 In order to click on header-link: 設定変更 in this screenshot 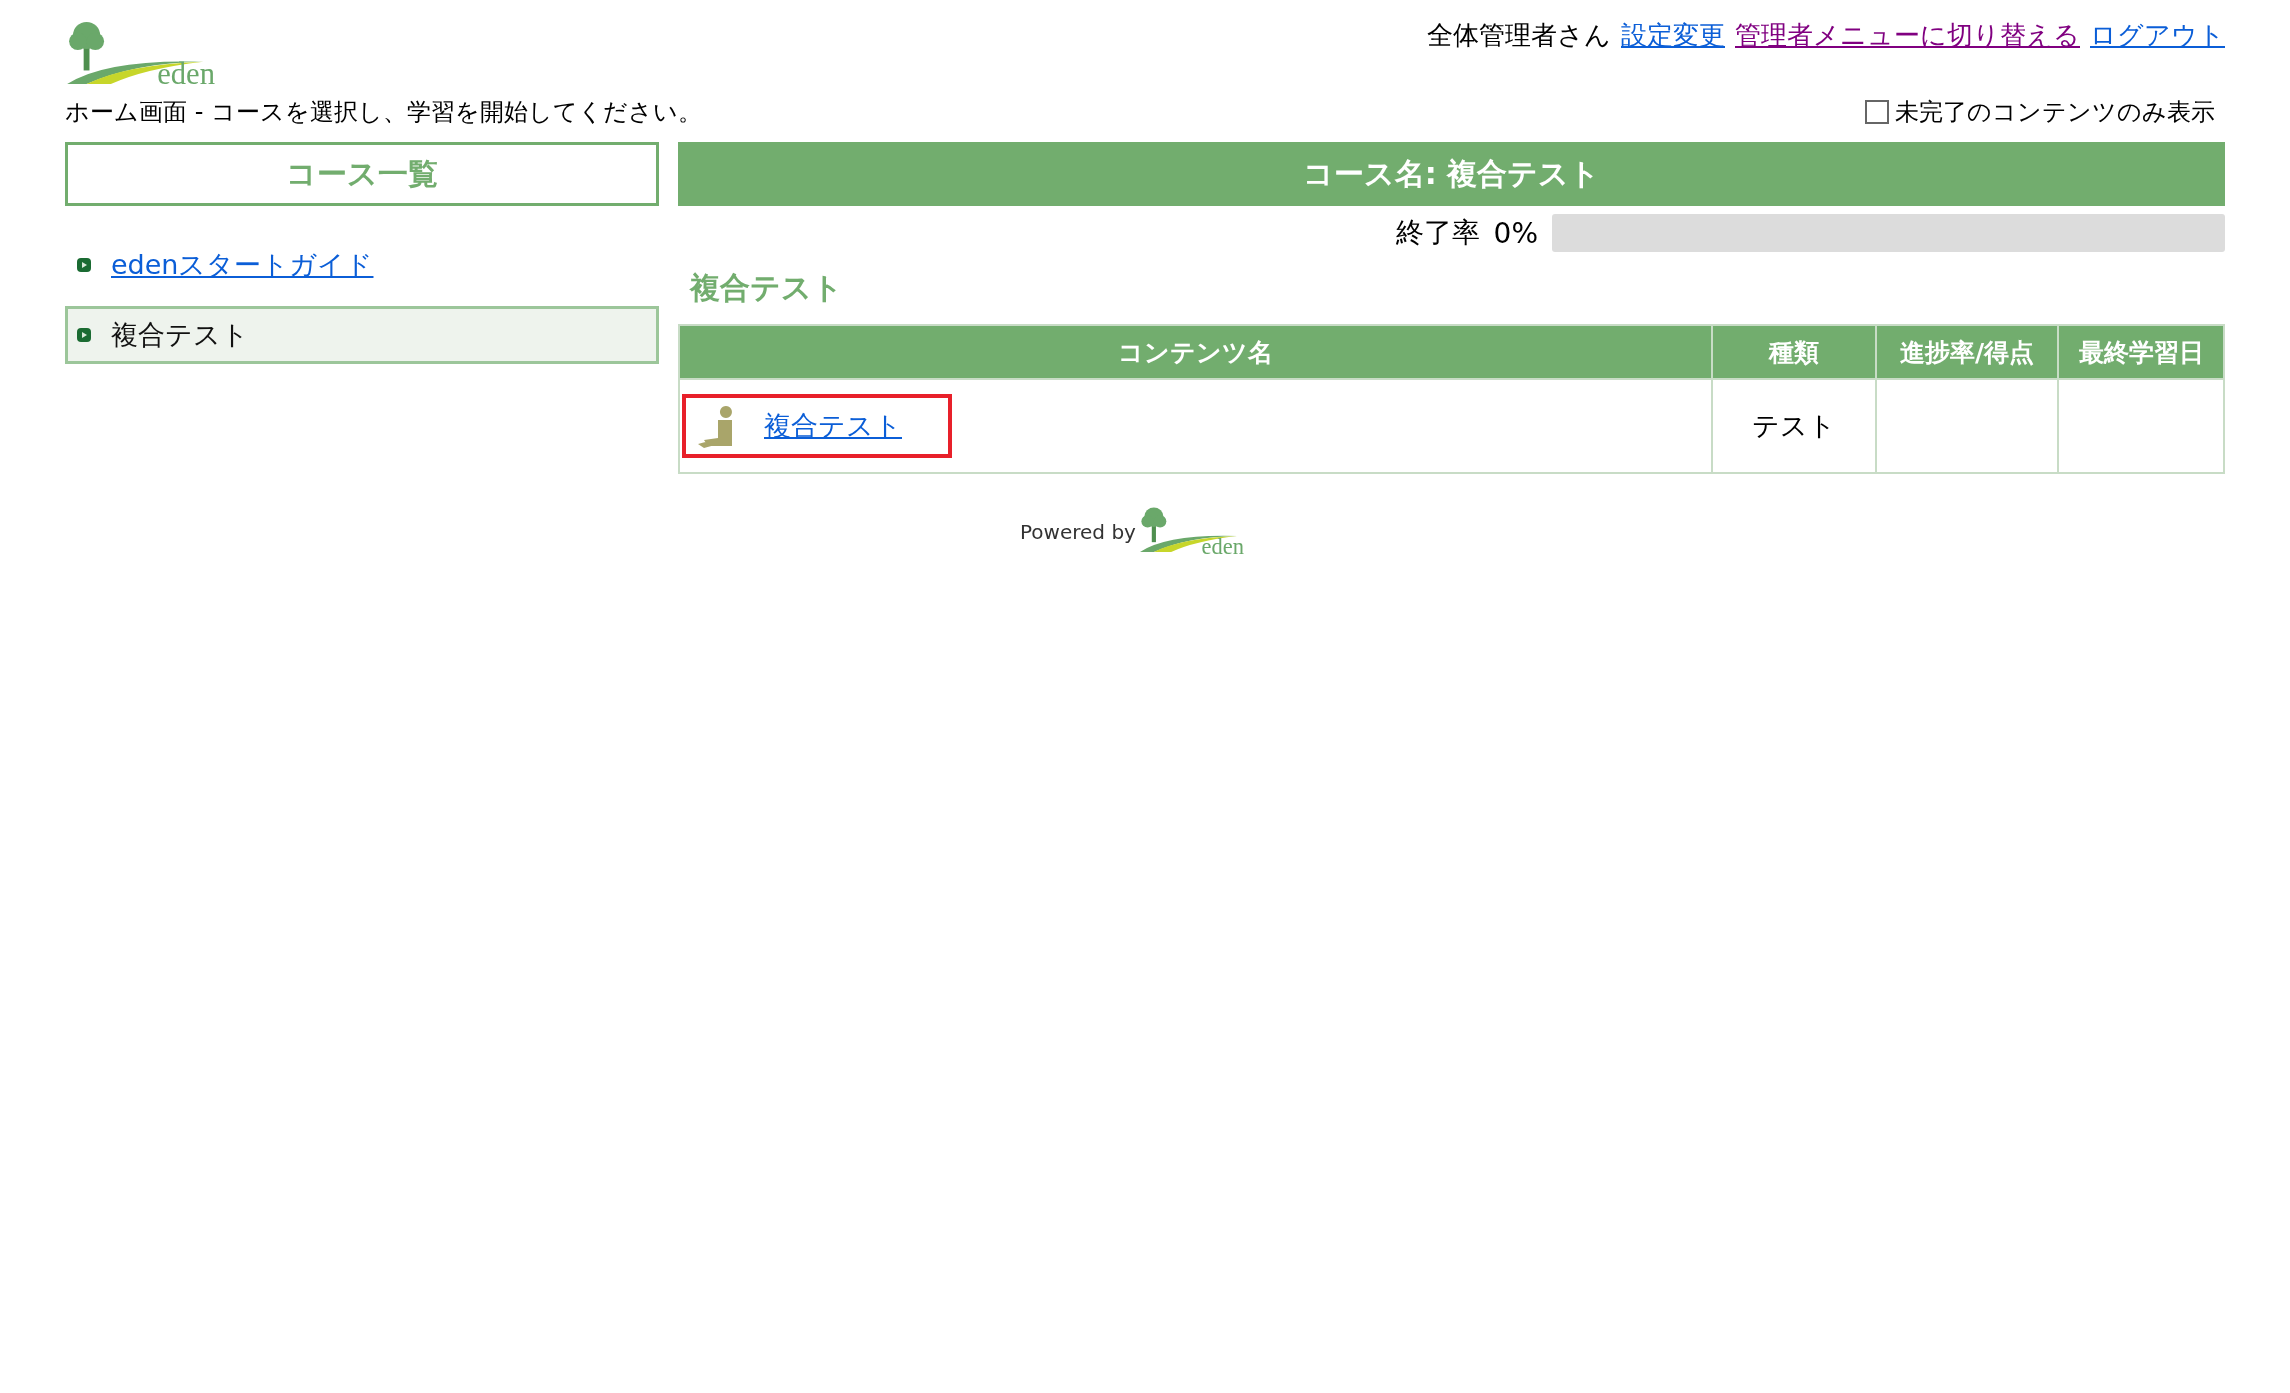, I will do `click(1673, 35)`.